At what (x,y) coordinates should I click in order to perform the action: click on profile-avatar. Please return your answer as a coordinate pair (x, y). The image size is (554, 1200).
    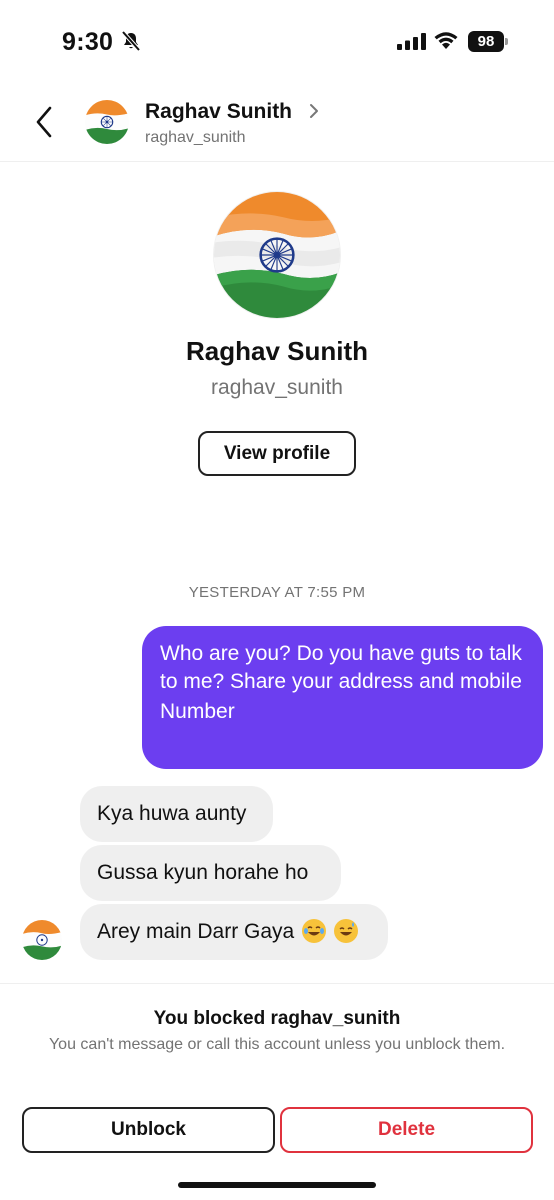
    Looking at the image, I should click on (277, 255).